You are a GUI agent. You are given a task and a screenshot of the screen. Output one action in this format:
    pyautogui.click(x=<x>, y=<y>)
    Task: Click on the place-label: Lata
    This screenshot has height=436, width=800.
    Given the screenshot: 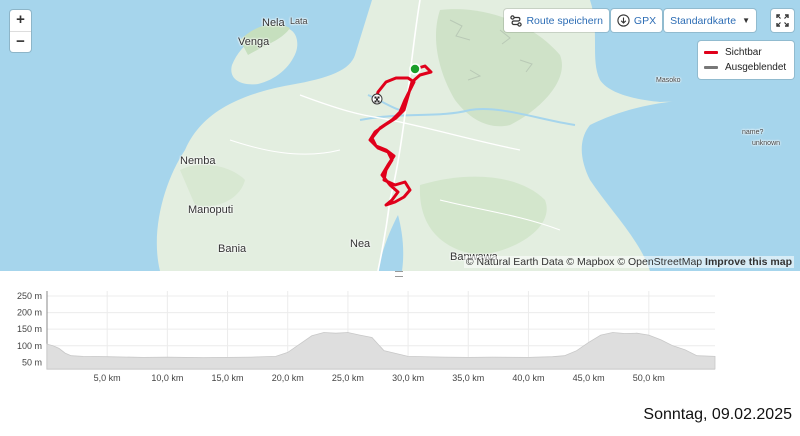 What is the action you would take?
    pyautogui.click(x=299, y=21)
    